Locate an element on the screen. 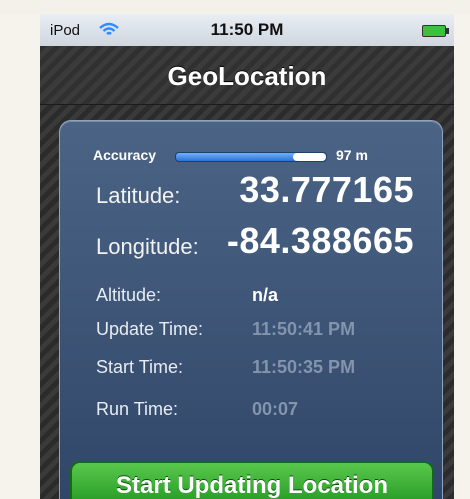 The image size is (470, 499). left-frame is located at coordinates (20, 256).